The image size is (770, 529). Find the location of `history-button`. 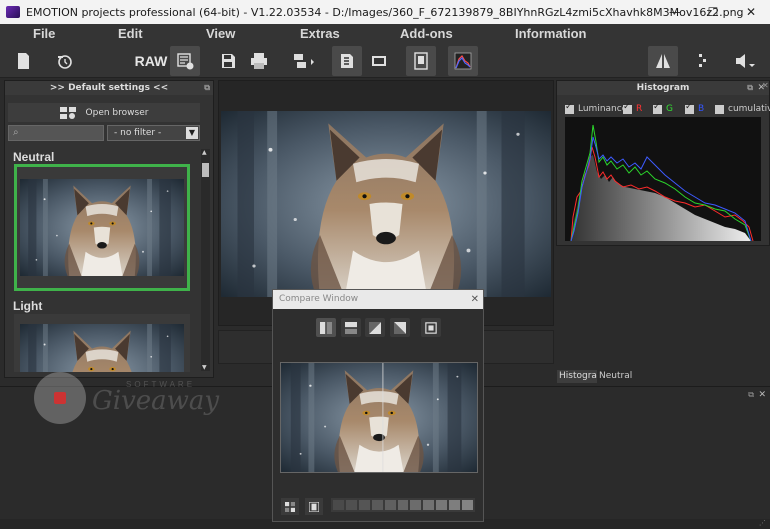

history-button is located at coordinates (65, 61).